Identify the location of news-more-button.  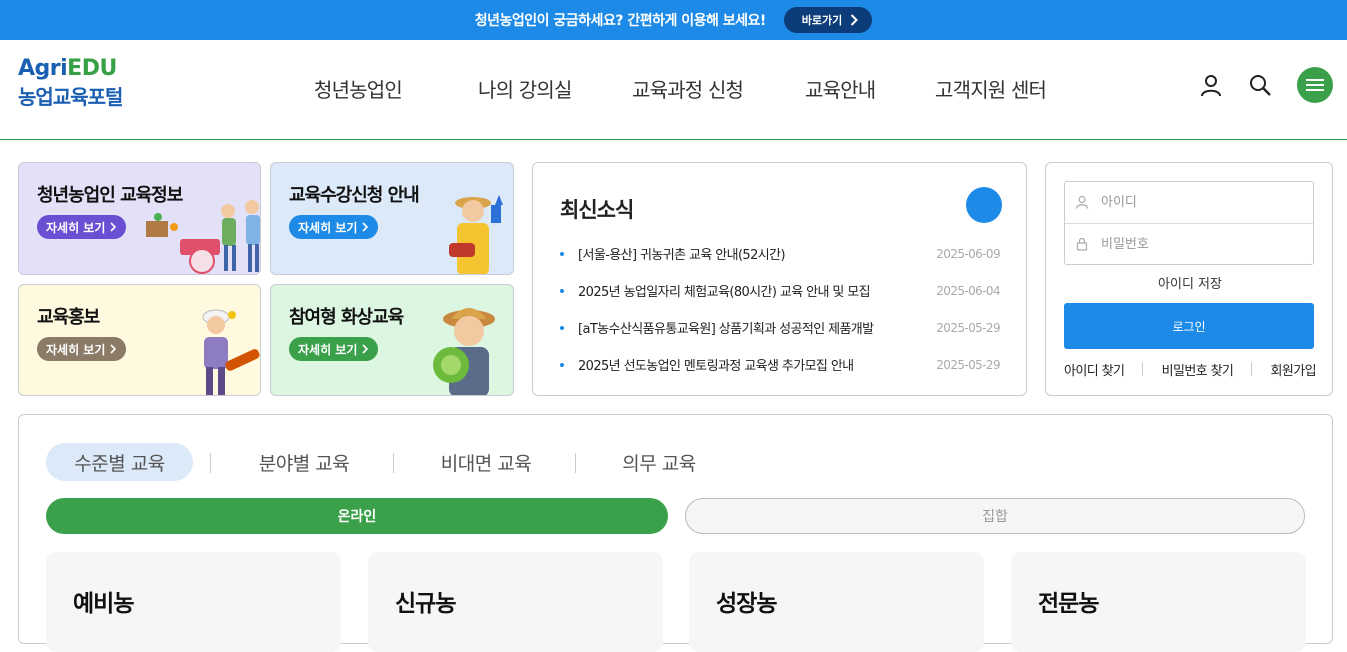
(984, 205).